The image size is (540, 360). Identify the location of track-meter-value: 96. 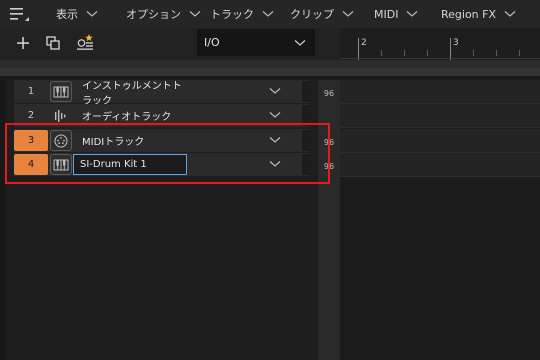
(329, 93).